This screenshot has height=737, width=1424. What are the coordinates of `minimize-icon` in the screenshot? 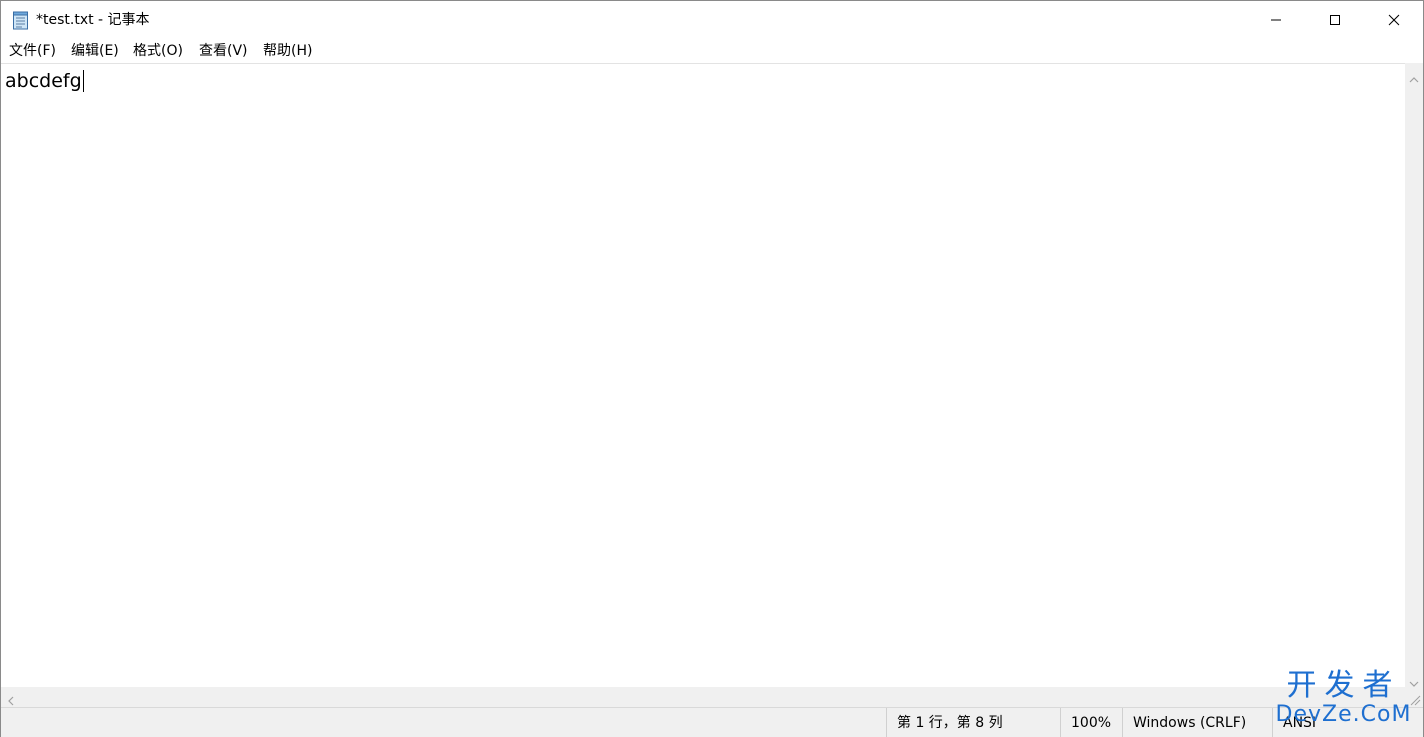 It's located at (1276, 20).